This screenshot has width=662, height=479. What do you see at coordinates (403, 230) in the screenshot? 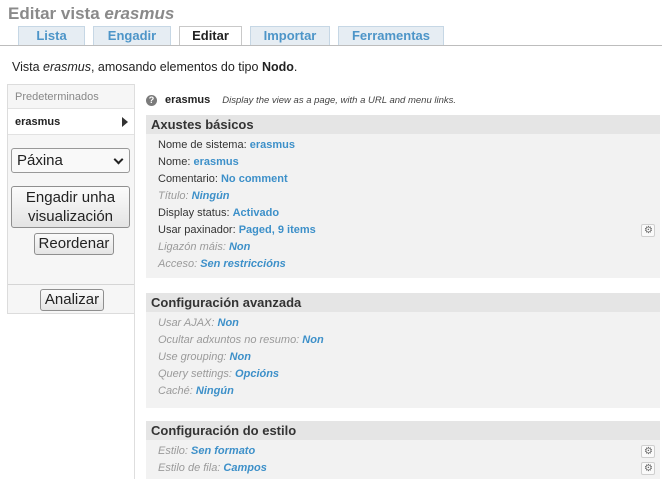
I see `setting-pager: Usar paxinador: Paged, 9 items ⚙` at bounding box center [403, 230].